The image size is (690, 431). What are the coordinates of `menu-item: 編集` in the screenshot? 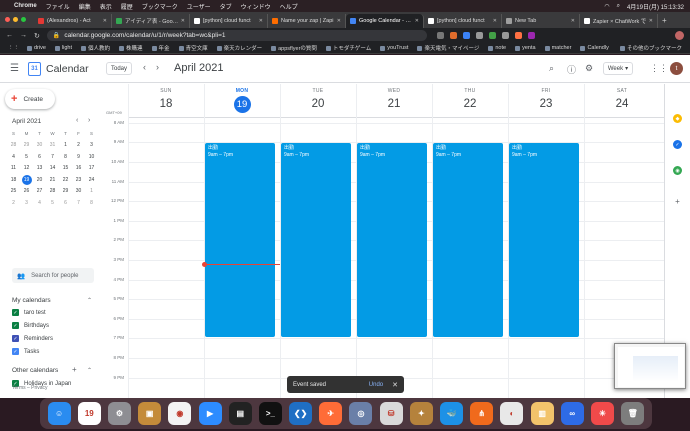 It's located at (85, 6).